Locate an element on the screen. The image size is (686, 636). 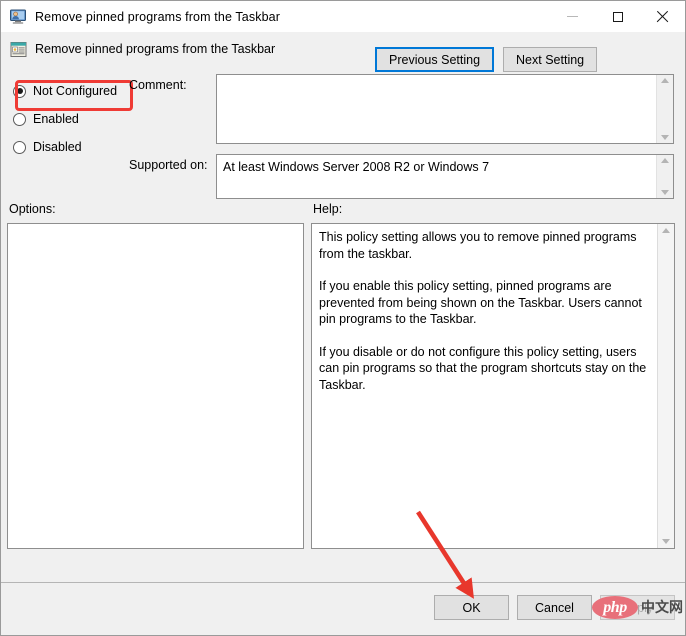
help-scrollbar is located at coordinates (665, 386).